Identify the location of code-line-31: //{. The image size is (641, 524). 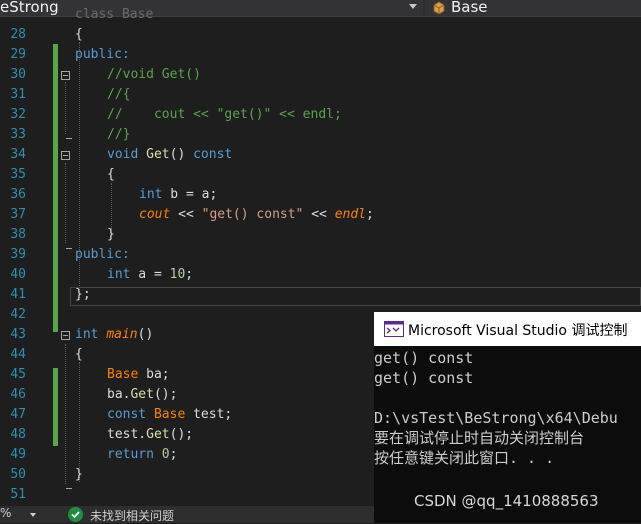
(119, 94).